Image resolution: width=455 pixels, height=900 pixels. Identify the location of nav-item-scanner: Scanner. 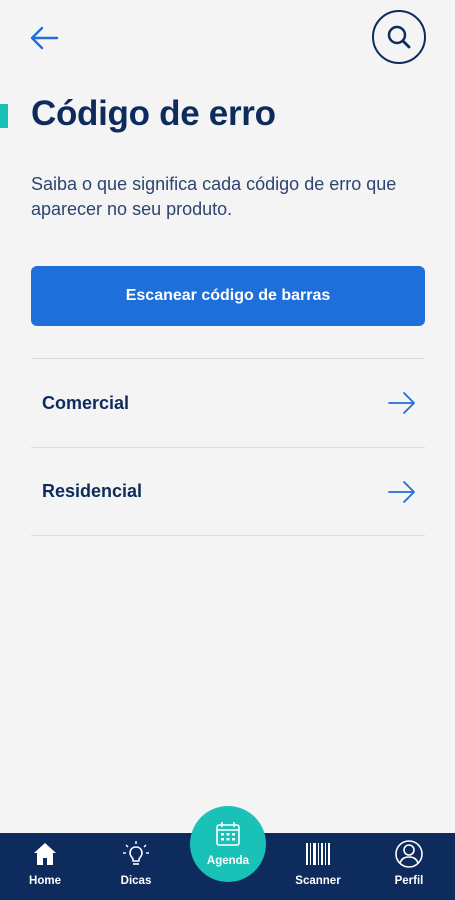
(318, 868).